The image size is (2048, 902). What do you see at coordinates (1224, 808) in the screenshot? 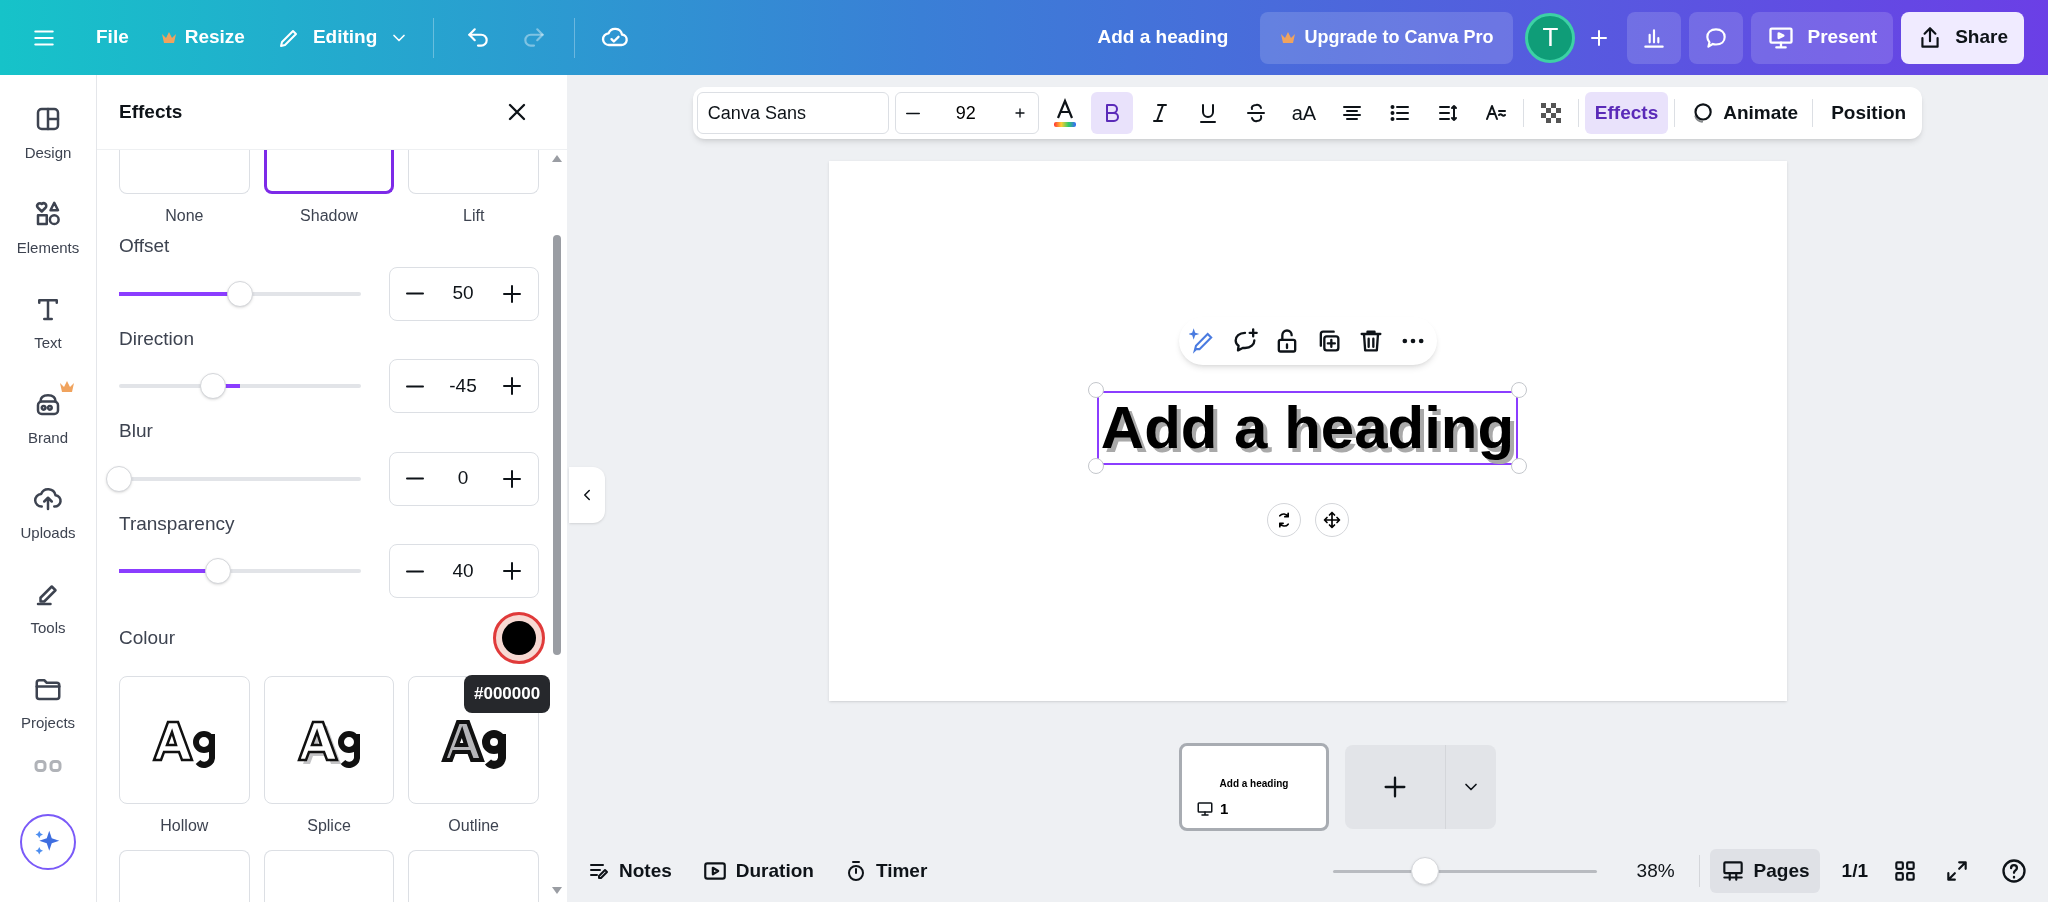
I see `page-number: 1` at bounding box center [1224, 808].